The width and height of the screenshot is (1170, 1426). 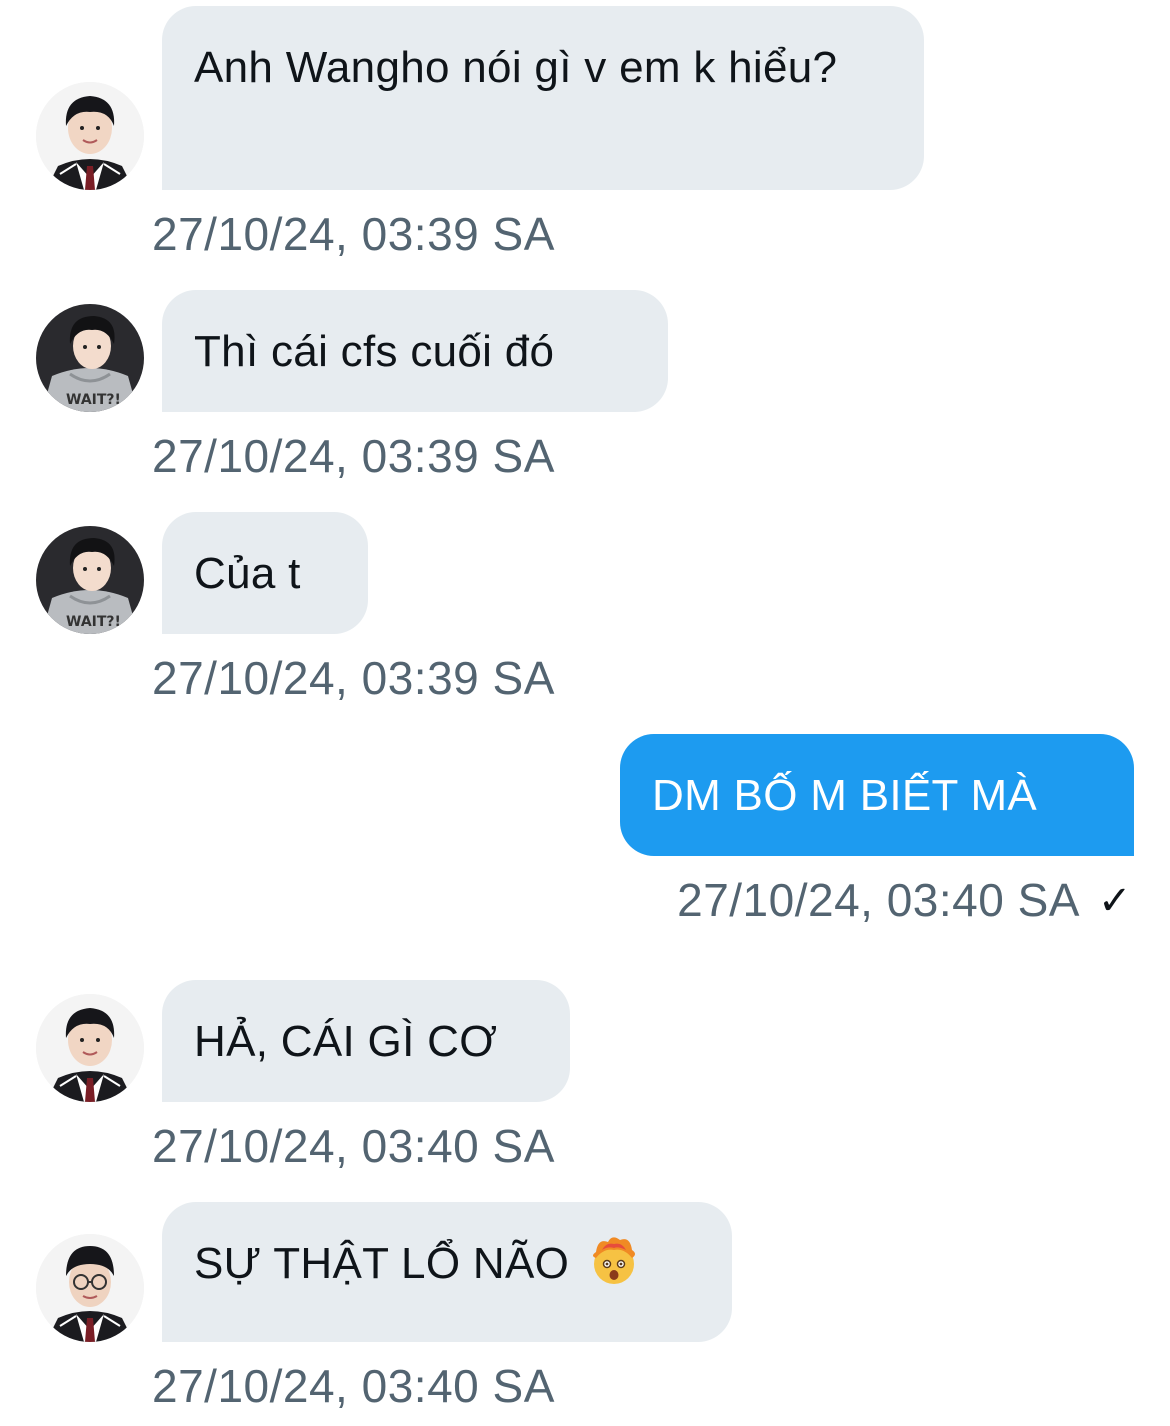 What do you see at coordinates (247, 573) in the screenshot?
I see `message-text: Của t` at bounding box center [247, 573].